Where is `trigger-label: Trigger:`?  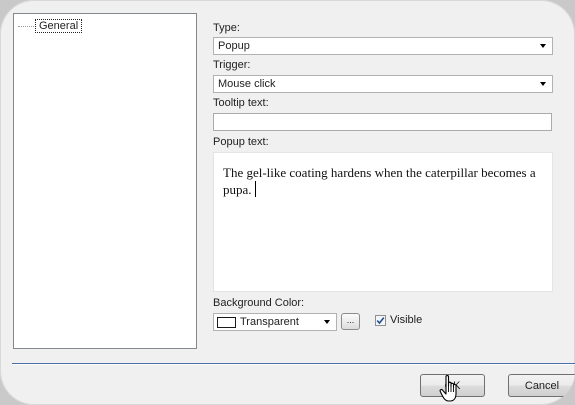
trigger-label: Trigger: is located at coordinates (232, 65).